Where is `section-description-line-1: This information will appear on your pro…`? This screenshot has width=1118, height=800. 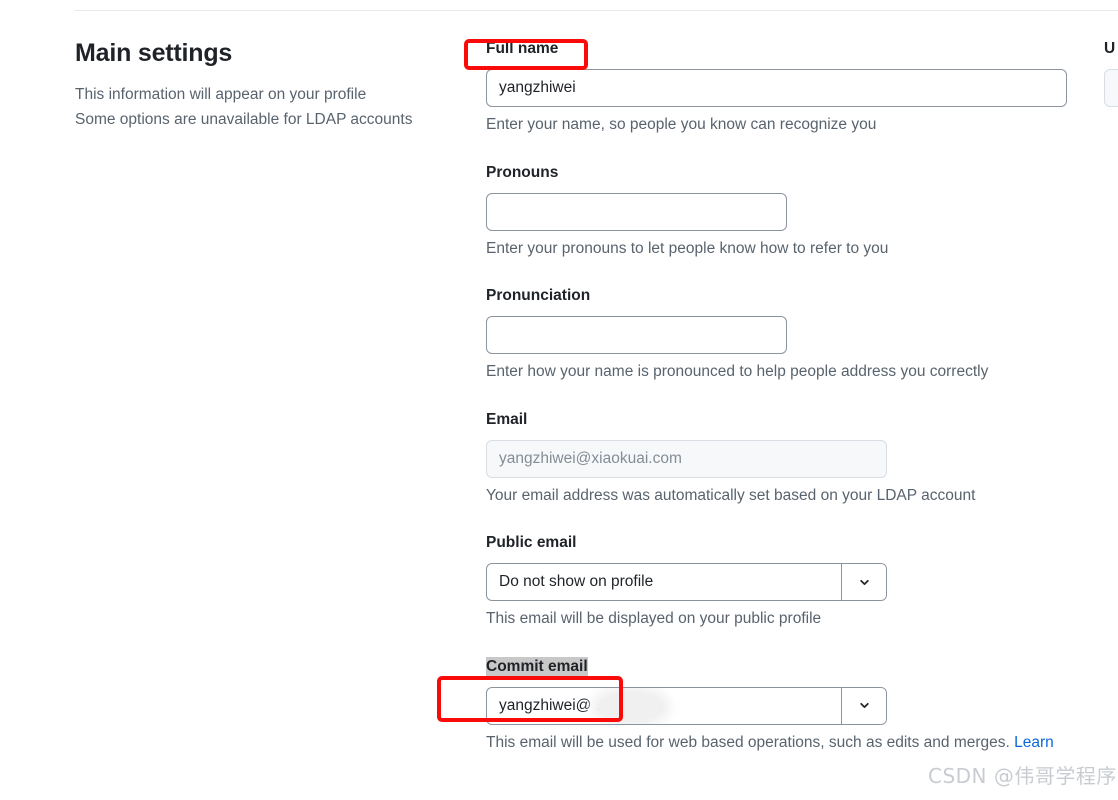 section-description-line-1: This information will appear on your pro… is located at coordinates (221, 94).